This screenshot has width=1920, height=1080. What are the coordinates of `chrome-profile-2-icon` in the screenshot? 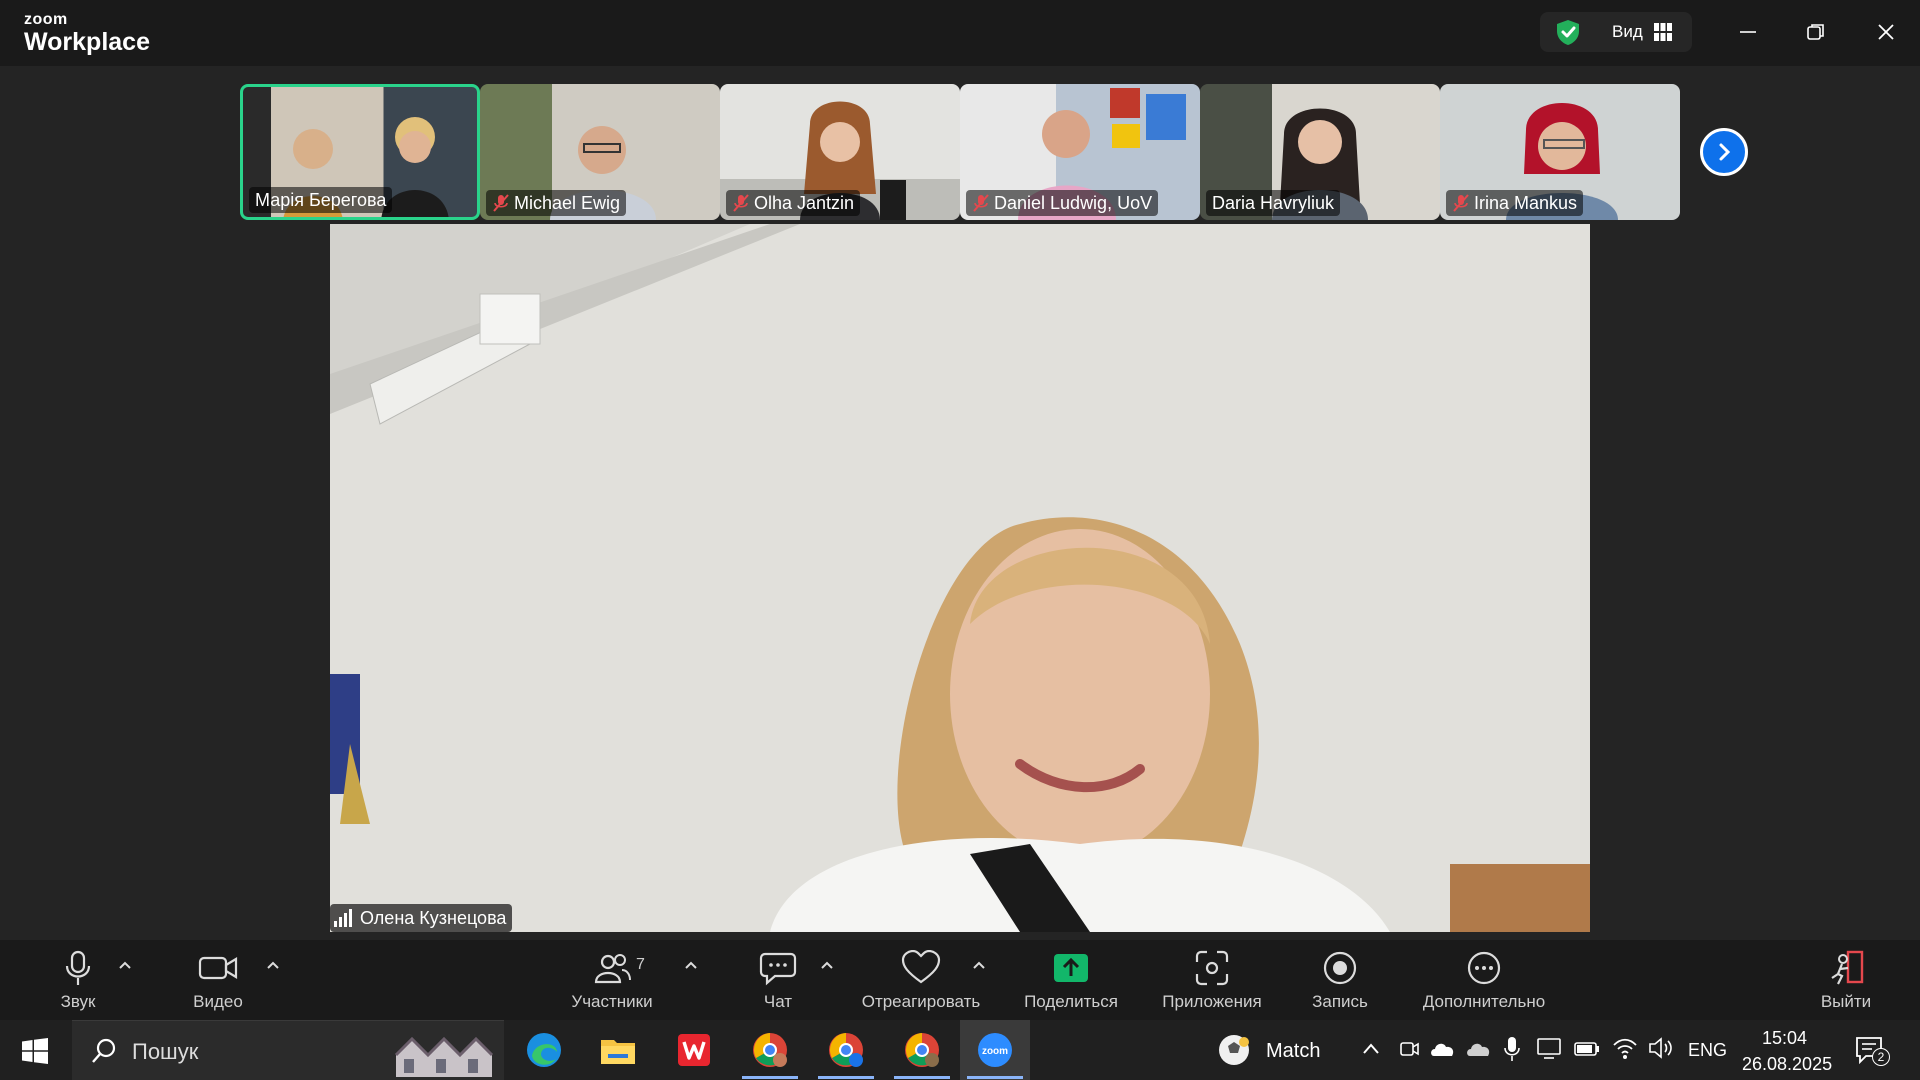 It's located at (846, 1050).